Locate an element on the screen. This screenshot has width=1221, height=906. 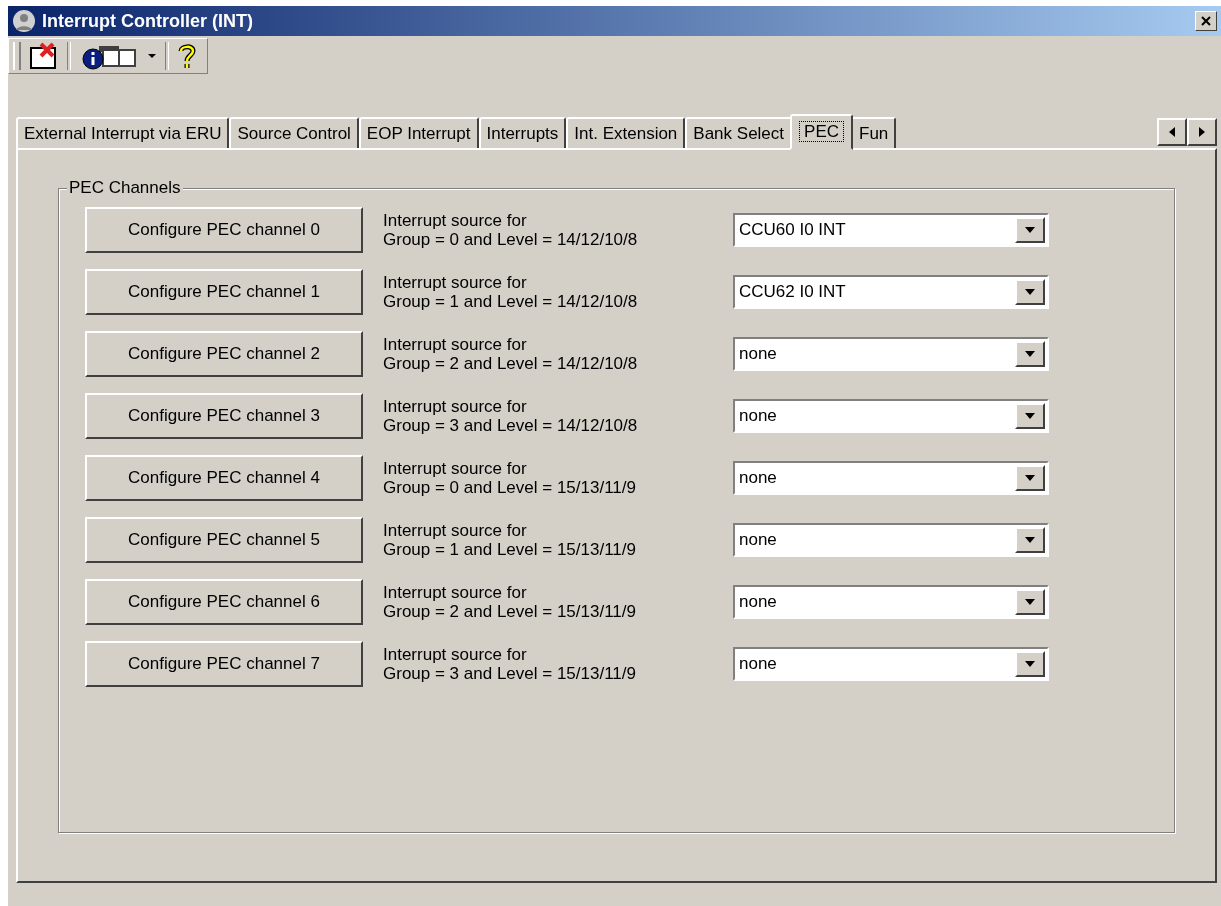
tab: PEC is located at coordinates (822, 132).